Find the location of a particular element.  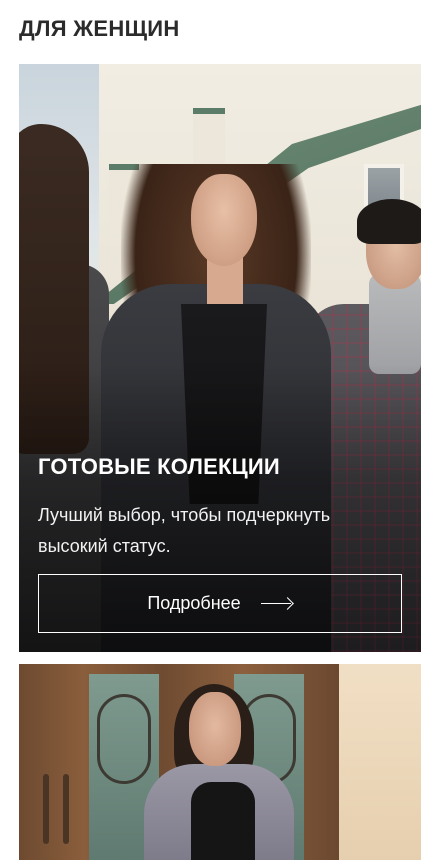

card-title: ГОТОВЫЕ КОЛЕКЦИИ is located at coordinates (159, 466).